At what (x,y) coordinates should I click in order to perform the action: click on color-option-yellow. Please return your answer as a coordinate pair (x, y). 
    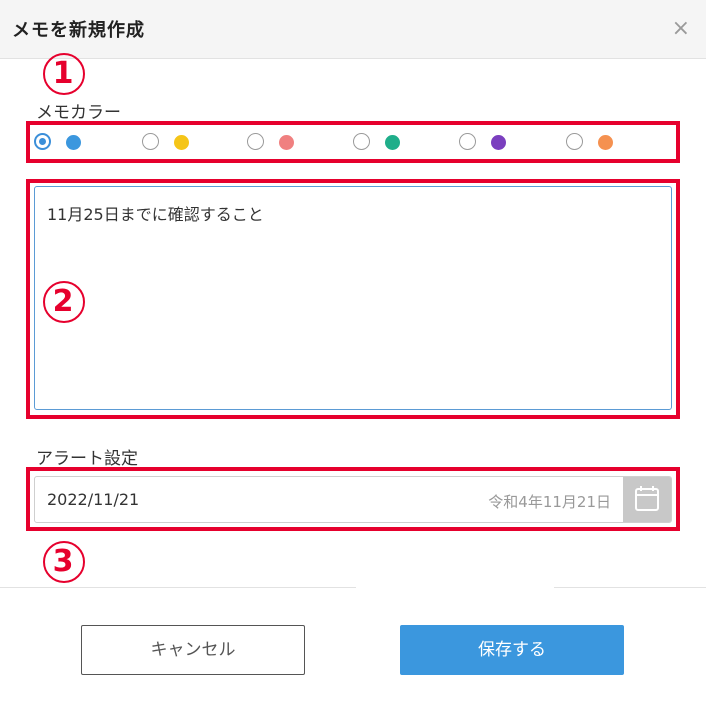
    Looking at the image, I should click on (182, 143).